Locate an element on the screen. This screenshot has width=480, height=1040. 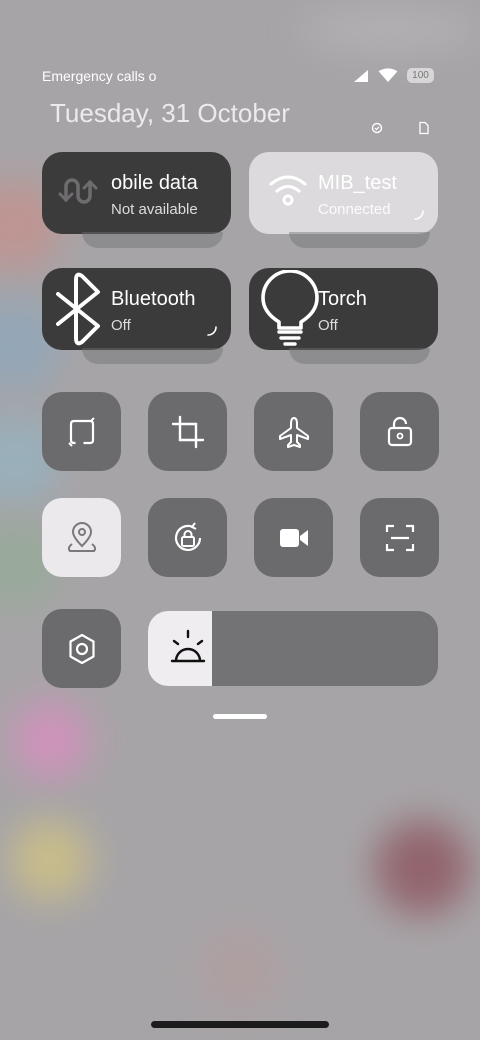
home-indicator is located at coordinates (240, 1024).